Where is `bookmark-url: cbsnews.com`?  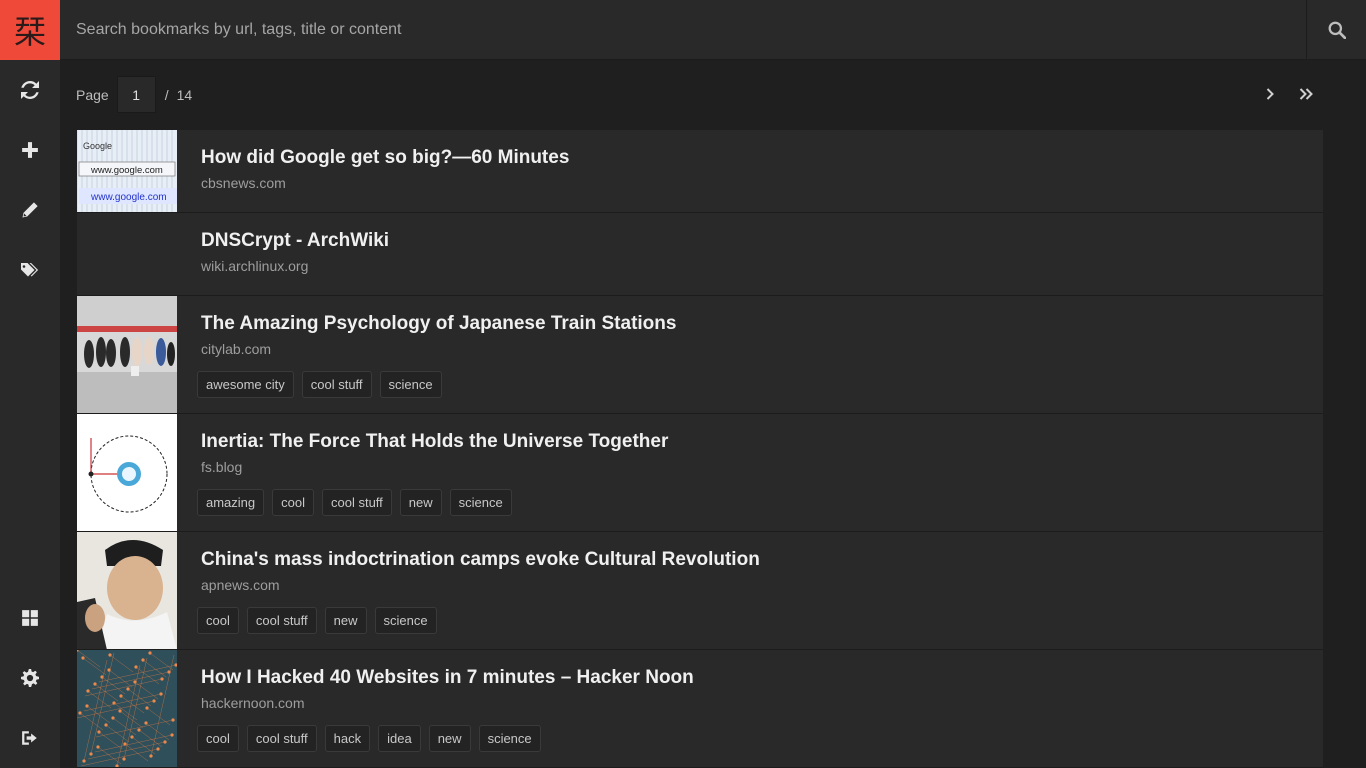 bookmark-url: cbsnews.com is located at coordinates (243, 183).